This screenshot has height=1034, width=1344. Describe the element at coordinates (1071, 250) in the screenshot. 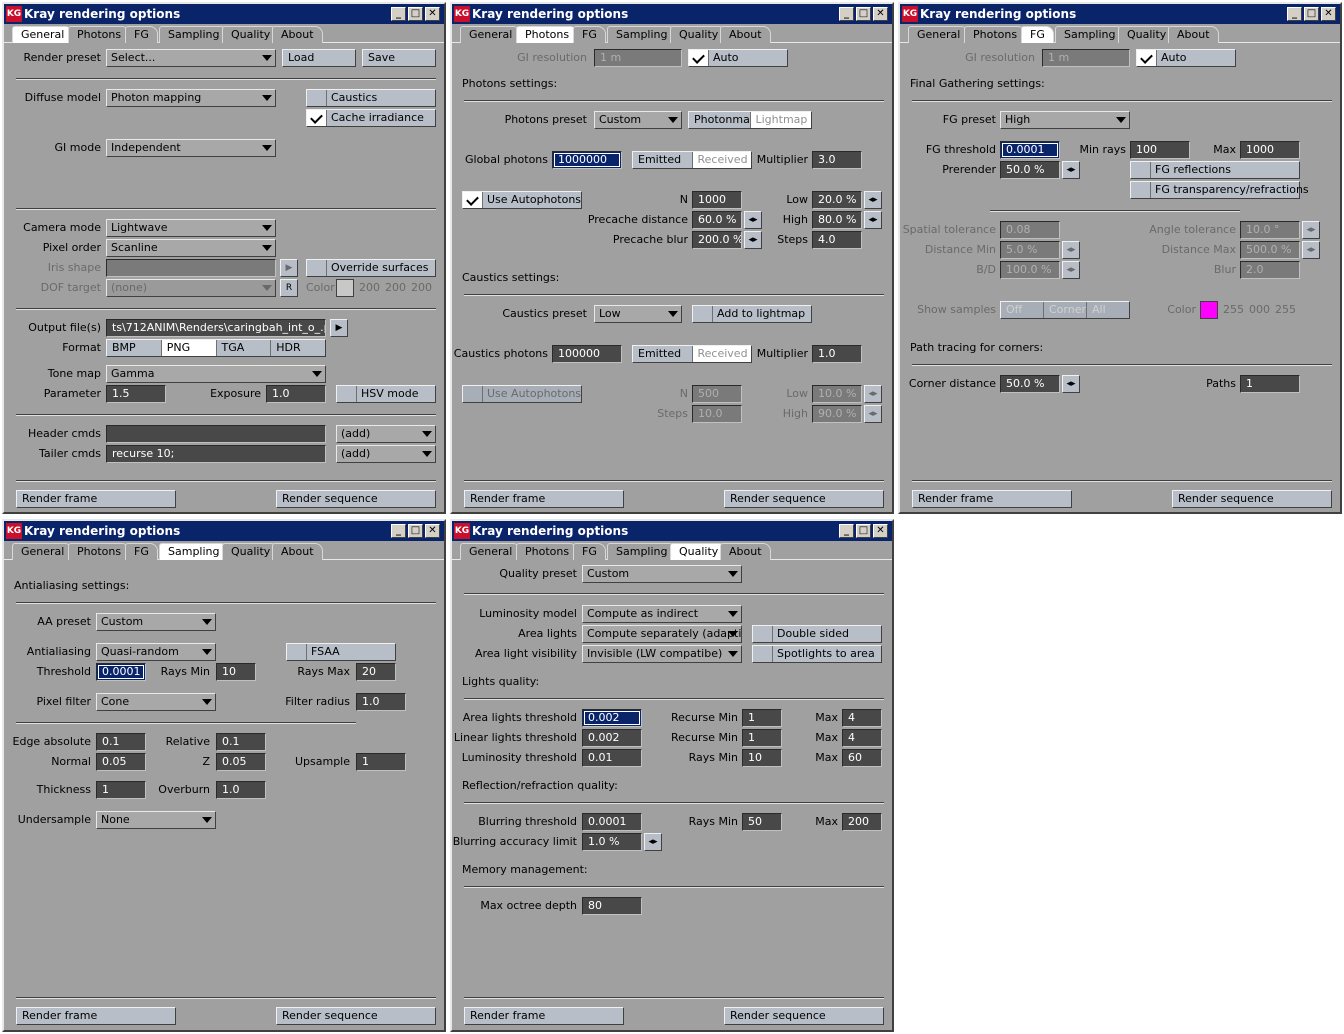

I see `distance-min-stepper-icon: ◂▸` at that location.